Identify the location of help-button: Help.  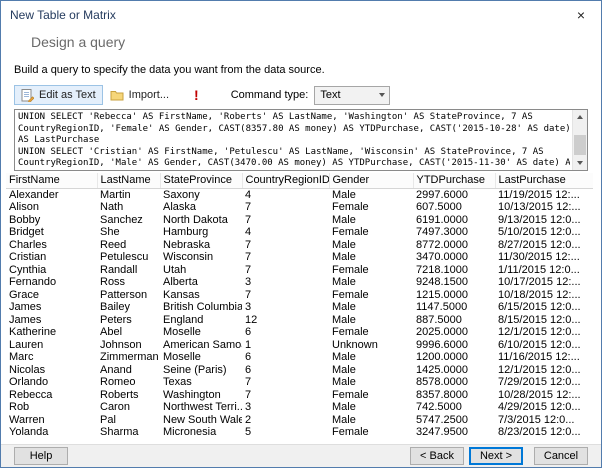
(41, 456).